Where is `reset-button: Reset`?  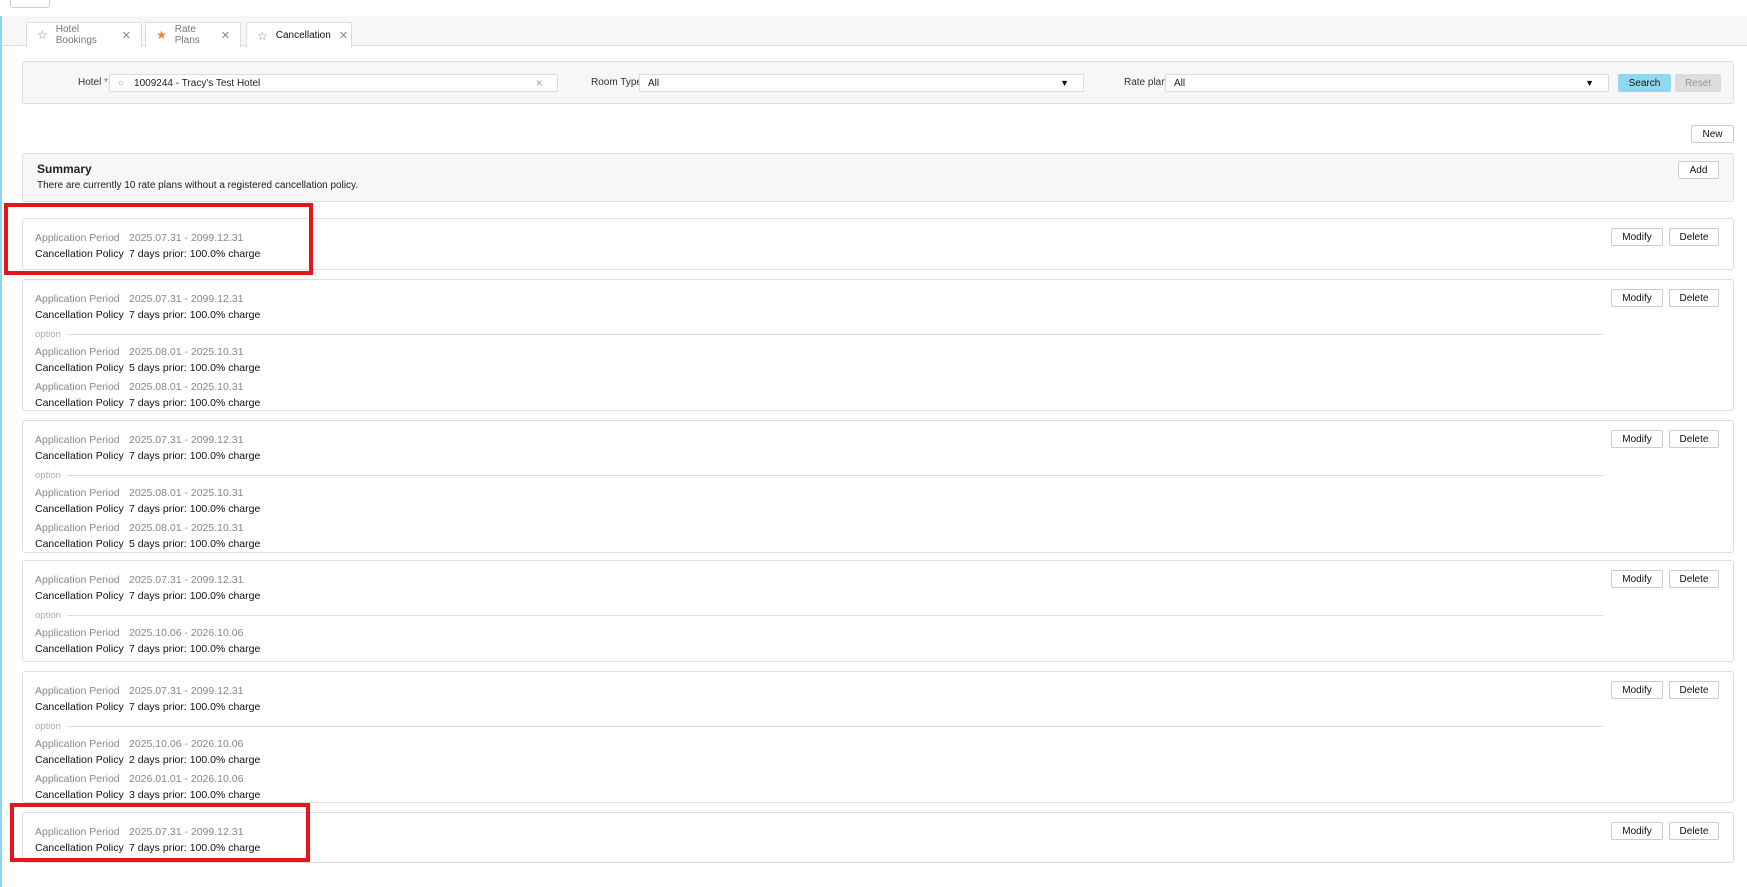 reset-button: Reset is located at coordinates (1698, 83).